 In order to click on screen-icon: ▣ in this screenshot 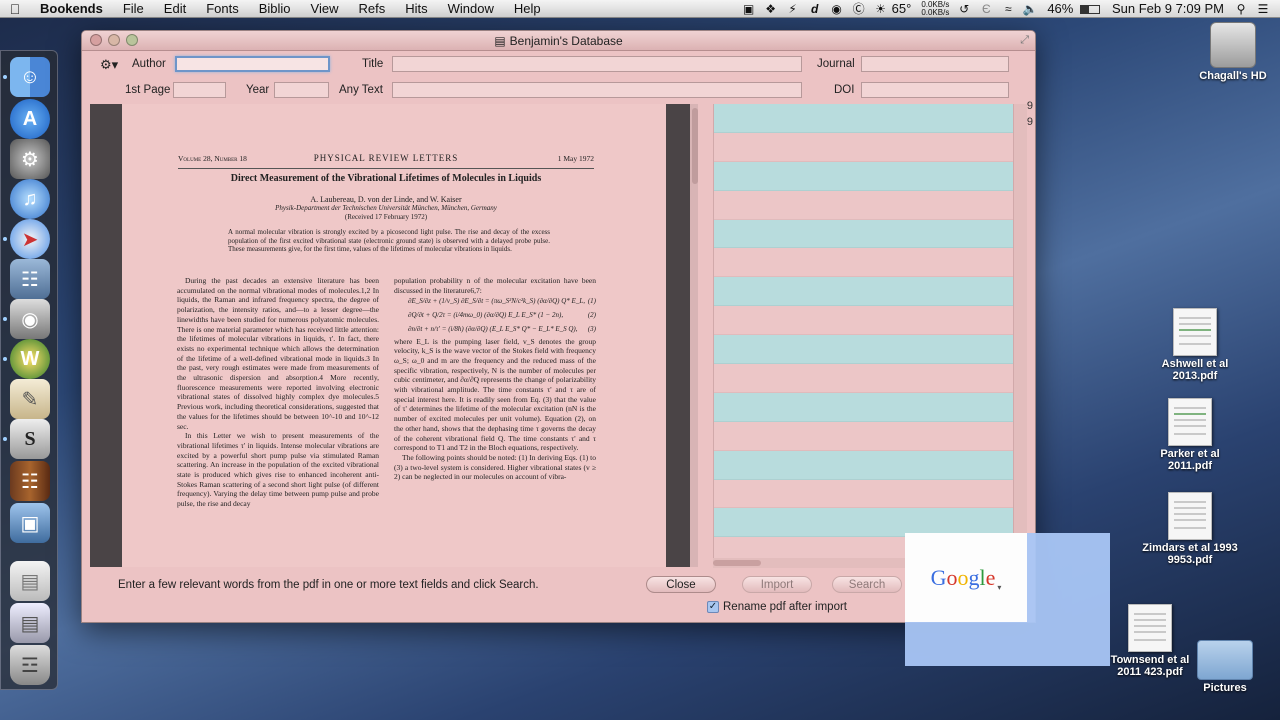, I will do `click(30, 523)`.